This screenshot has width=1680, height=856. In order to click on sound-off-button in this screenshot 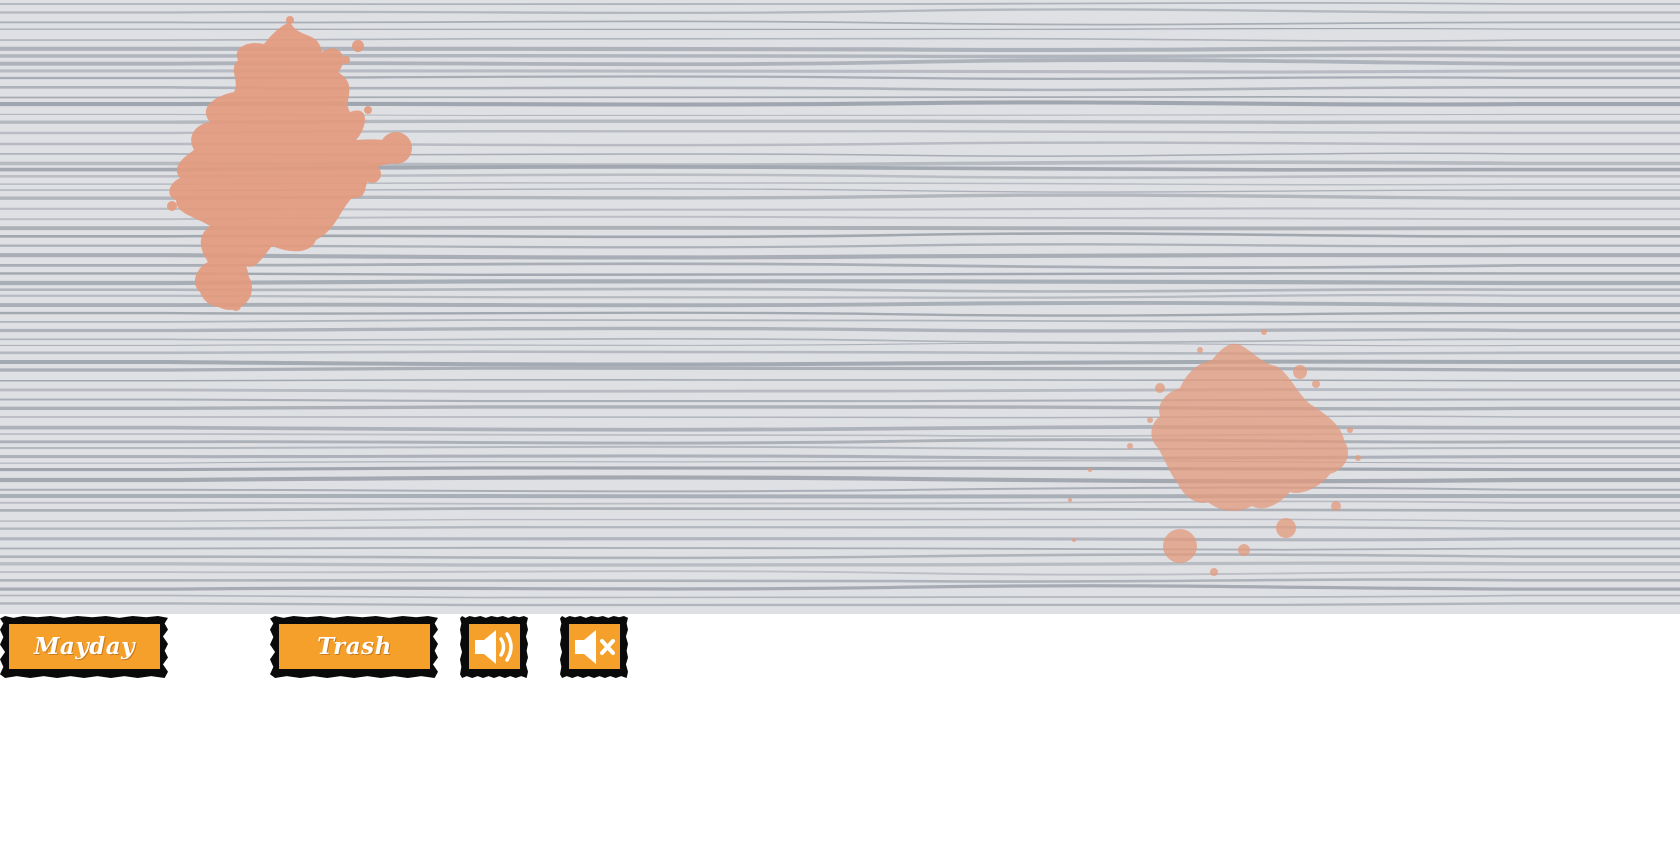, I will do `click(594, 647)`.